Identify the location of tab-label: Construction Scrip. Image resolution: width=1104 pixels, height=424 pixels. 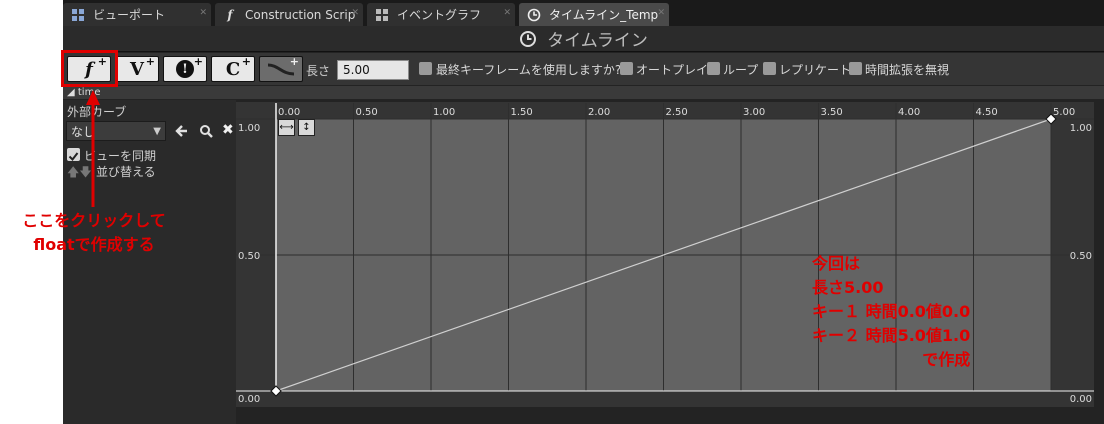
(300, 14).